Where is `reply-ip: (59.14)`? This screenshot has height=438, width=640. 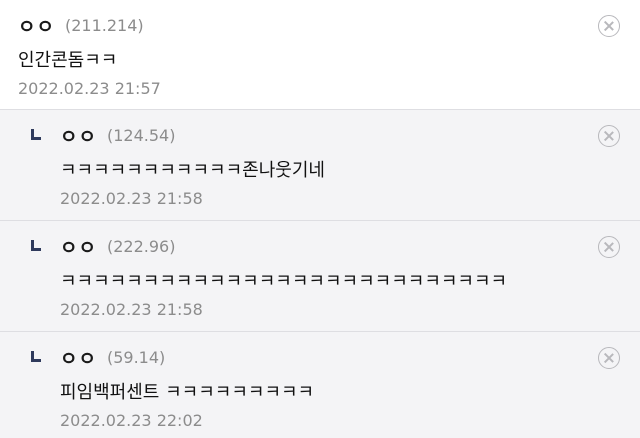
reply-ip: (59.14) is located at coordinates (136, 357).